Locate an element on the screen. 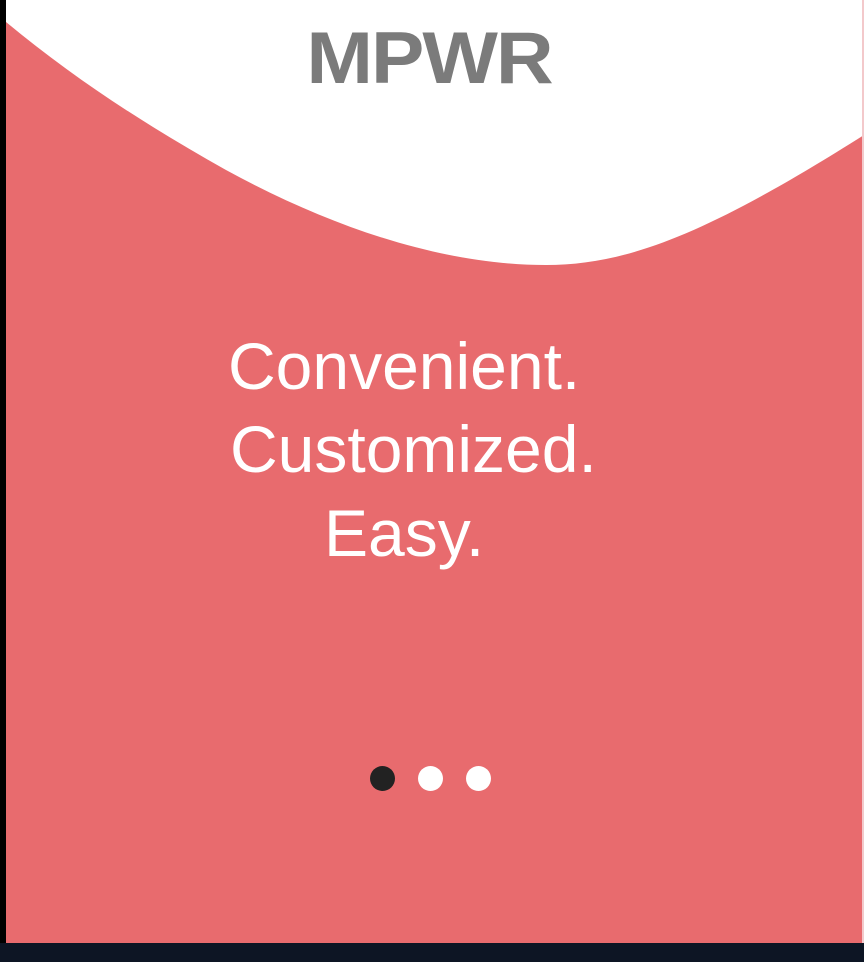  page-indicator is located at coordinates (430, 779).